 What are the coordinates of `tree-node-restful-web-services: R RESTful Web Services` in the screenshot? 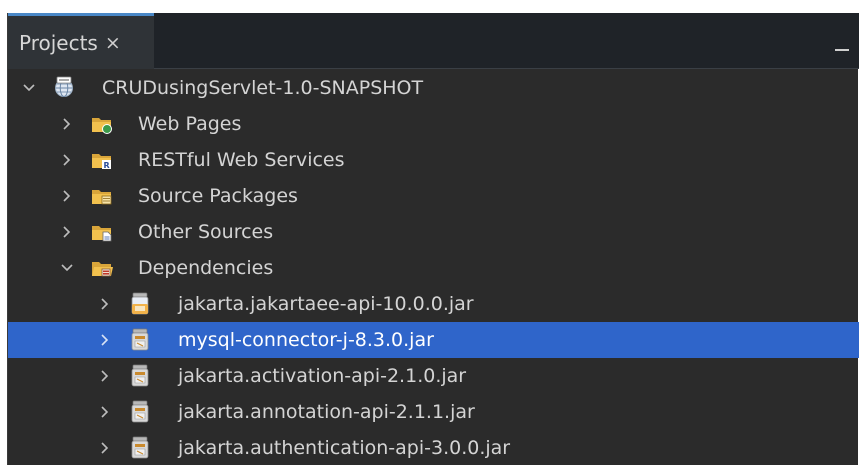 It's located at (433, 160).